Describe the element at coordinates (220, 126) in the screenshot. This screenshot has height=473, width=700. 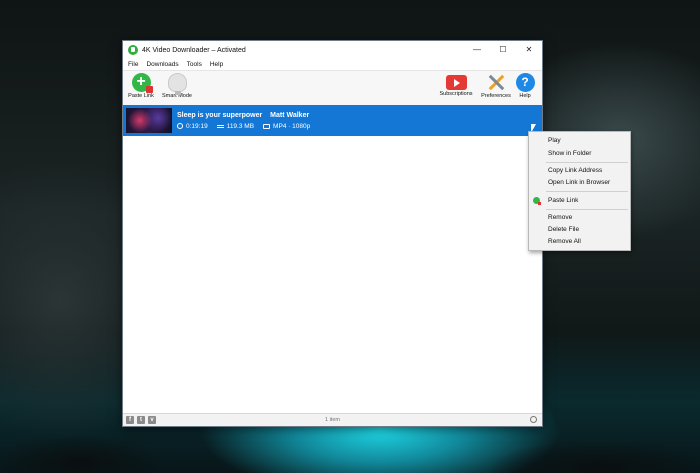
I see `file-size-icon` at that location.